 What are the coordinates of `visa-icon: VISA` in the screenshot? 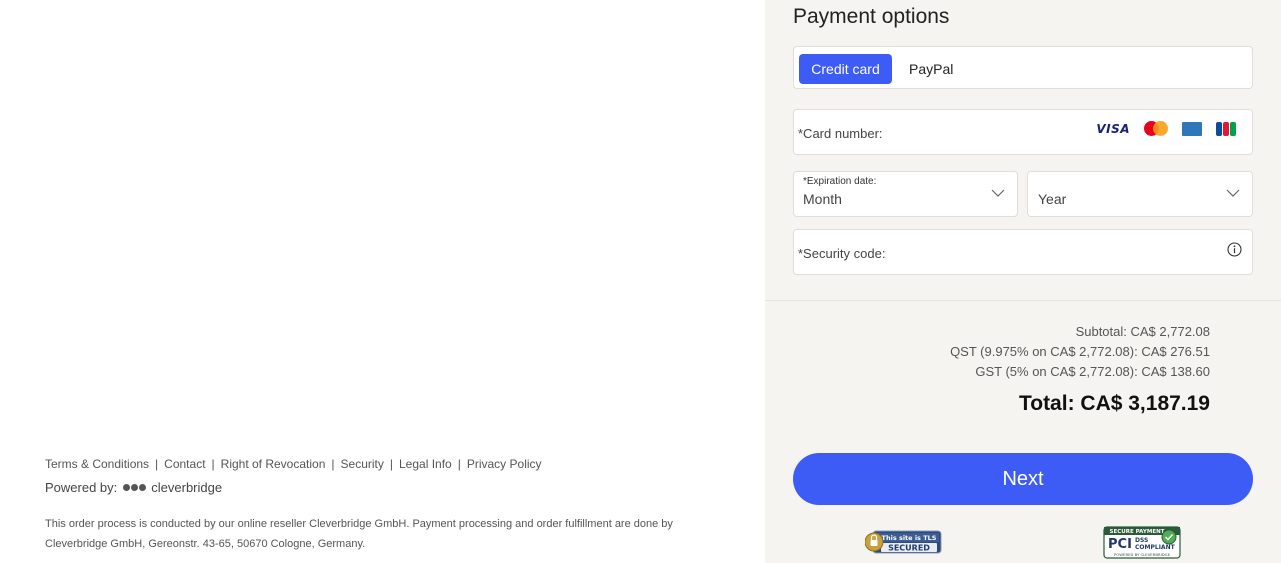 It's located at (1113, 129).